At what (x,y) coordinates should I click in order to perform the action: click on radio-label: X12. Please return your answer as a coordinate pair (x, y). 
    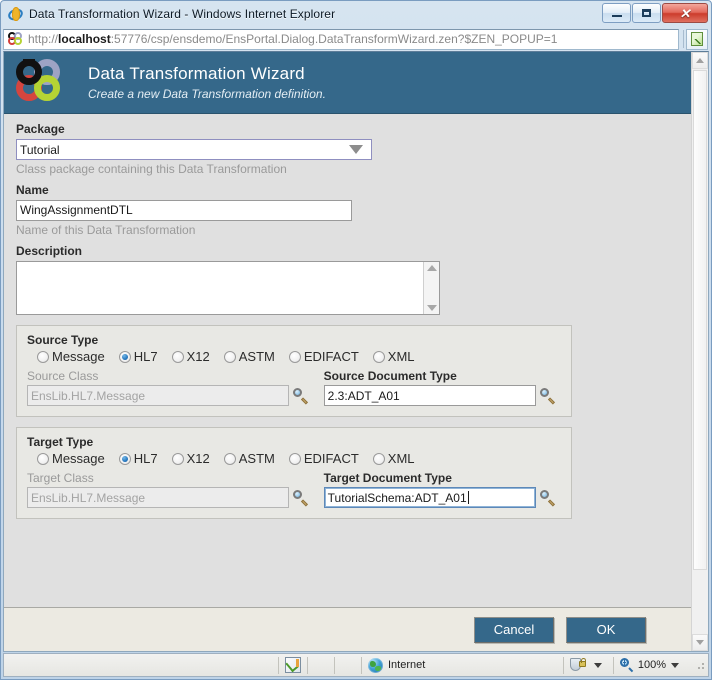
    Looking at the image, I should click on (198, 458).